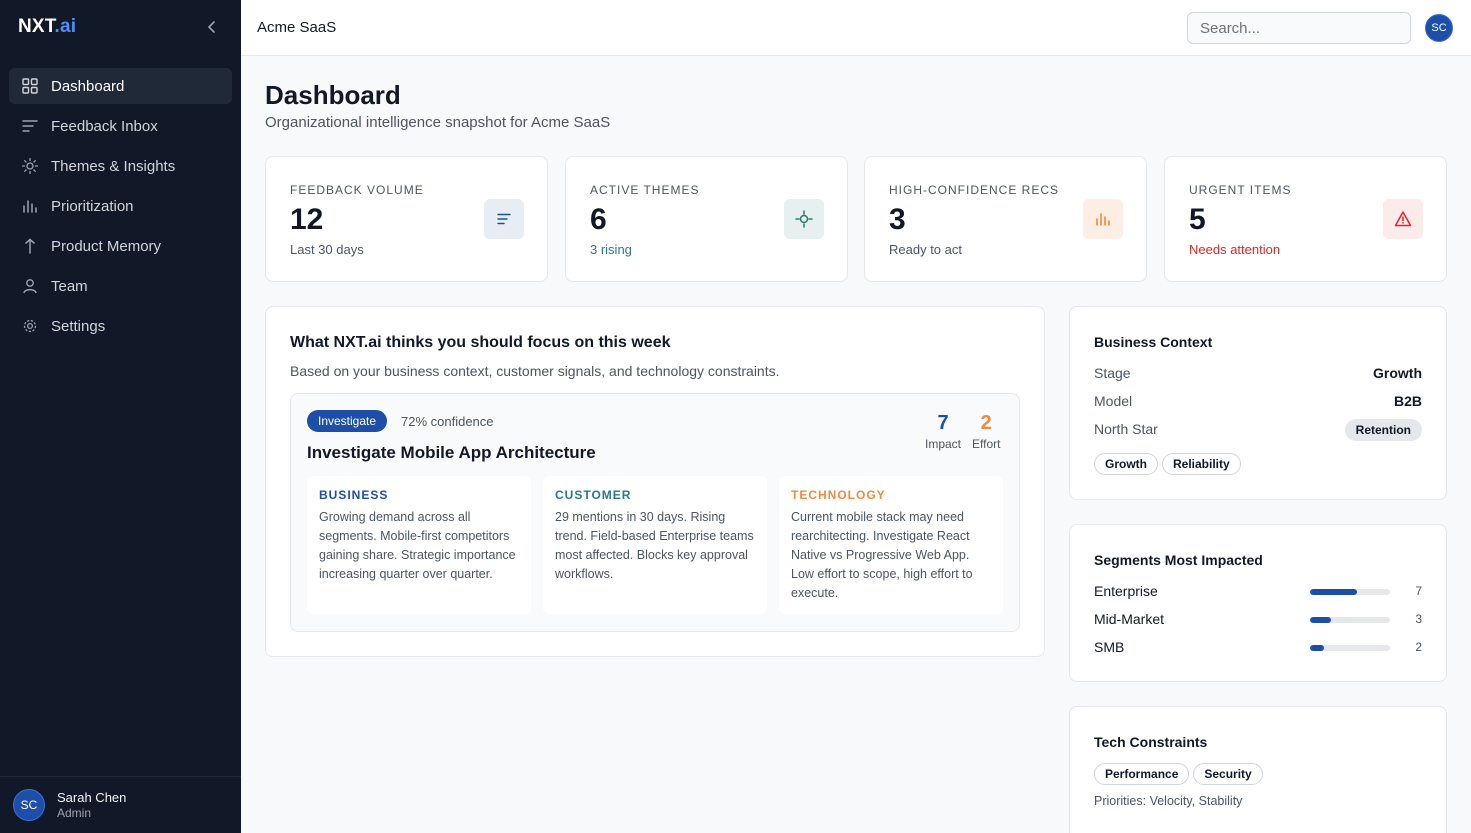 This screenshot has width=1471, height=833. What do you see at coordinates (804, 219) in the screenshot?
I see `crosshair-icon` at bounding box center [804, 219].